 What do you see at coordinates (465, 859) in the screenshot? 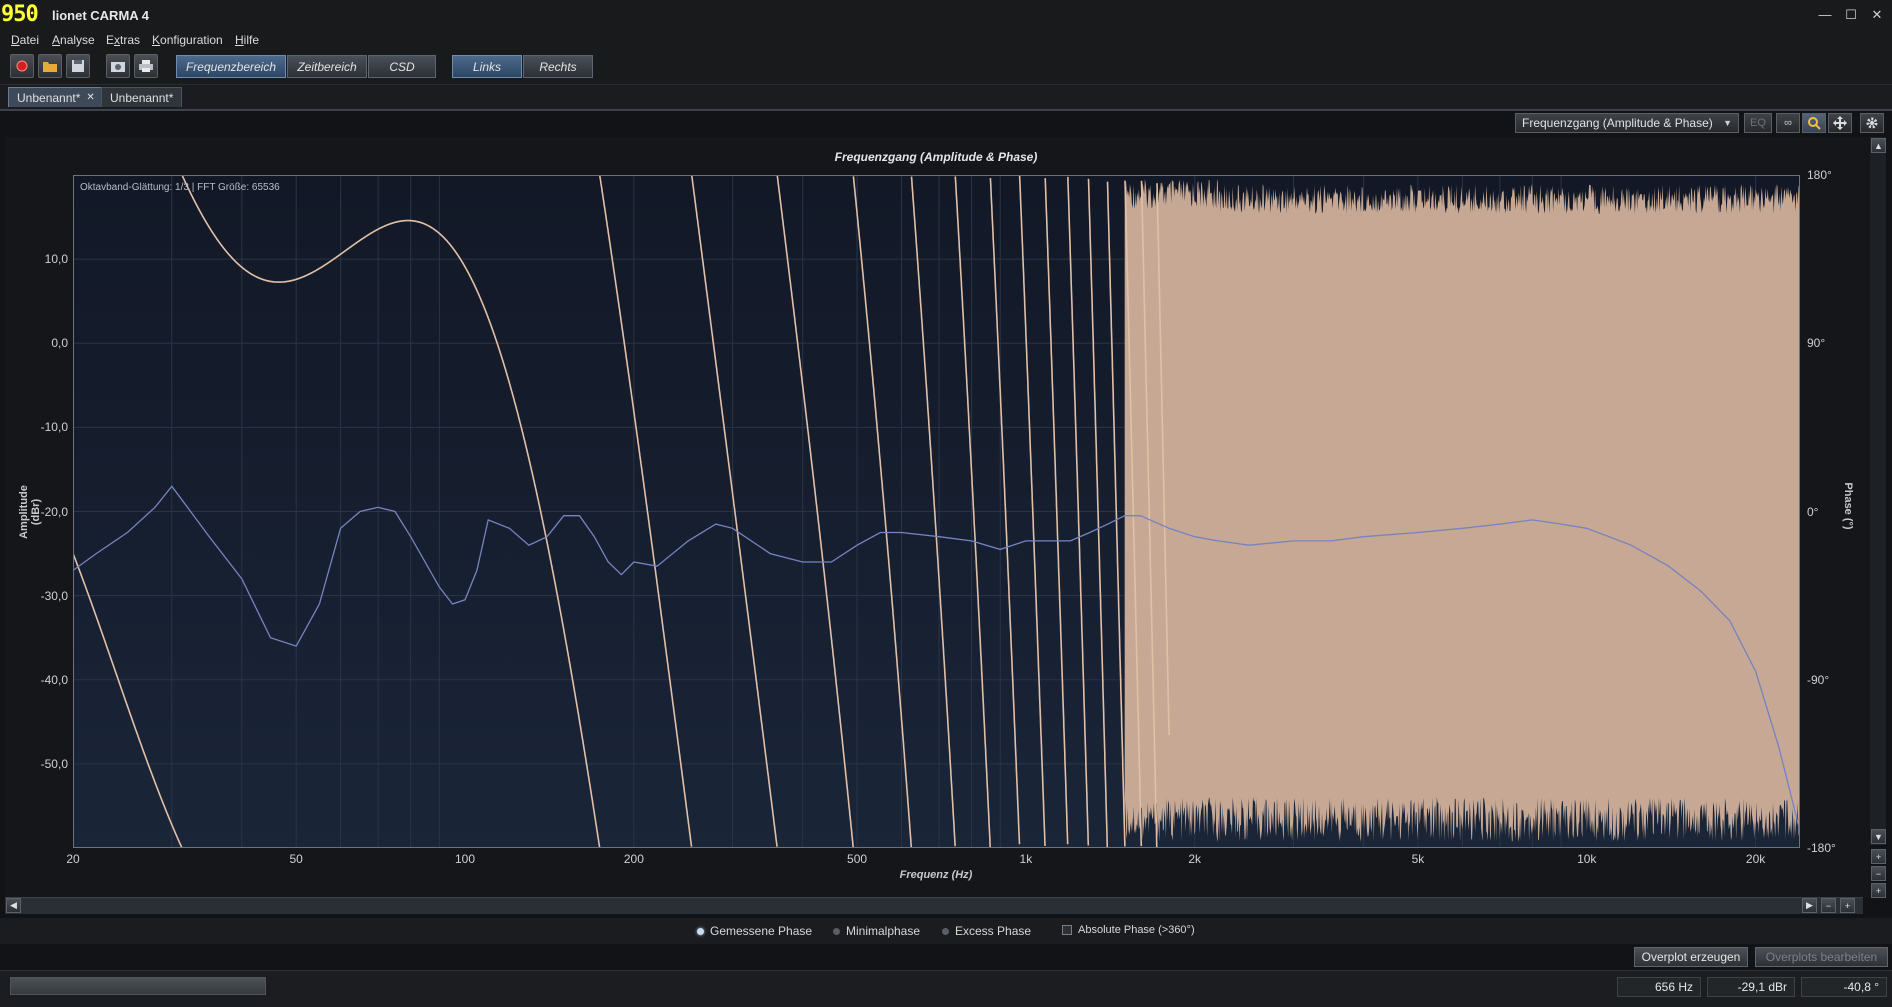
I see `x-tick-label: 100` at bounding box center [465, 859].